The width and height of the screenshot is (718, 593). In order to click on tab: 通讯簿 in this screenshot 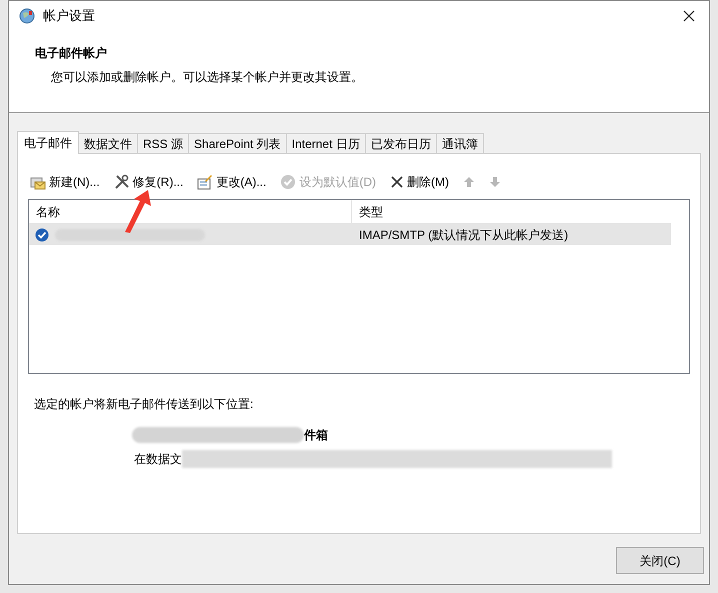, I will do `click(460, 143)`.